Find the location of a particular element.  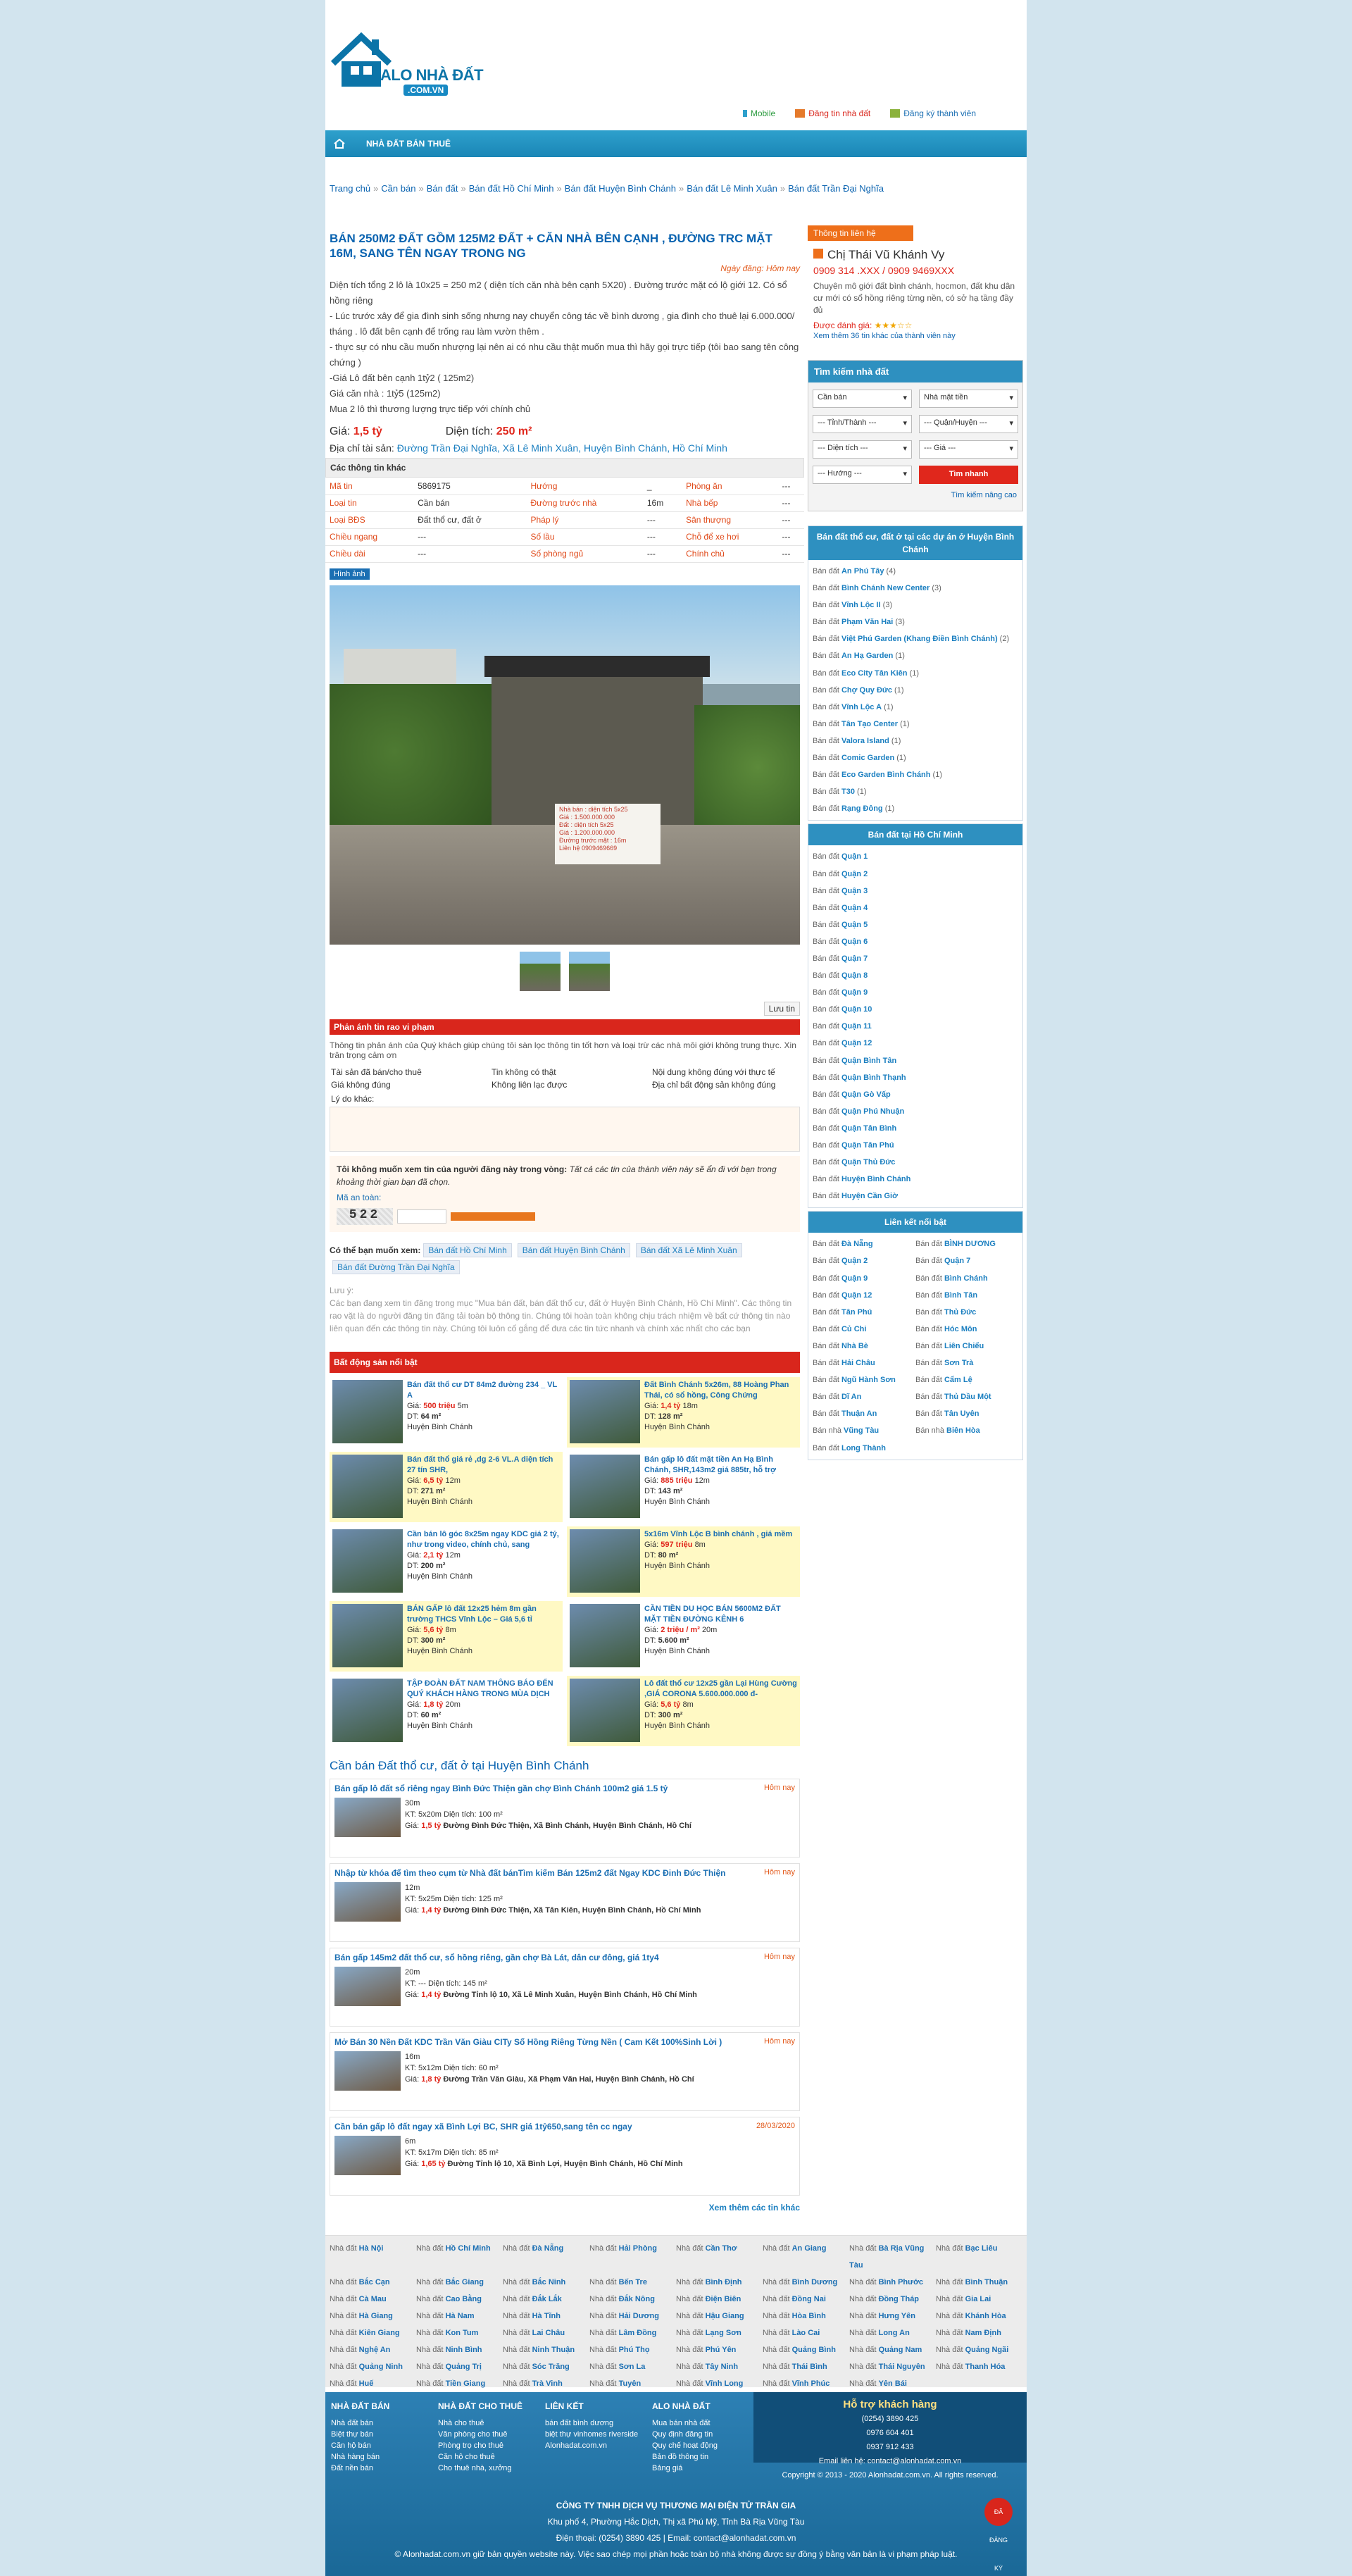

city-link: Nhà đất Hà Nam is located at coordinates (459, 2316).